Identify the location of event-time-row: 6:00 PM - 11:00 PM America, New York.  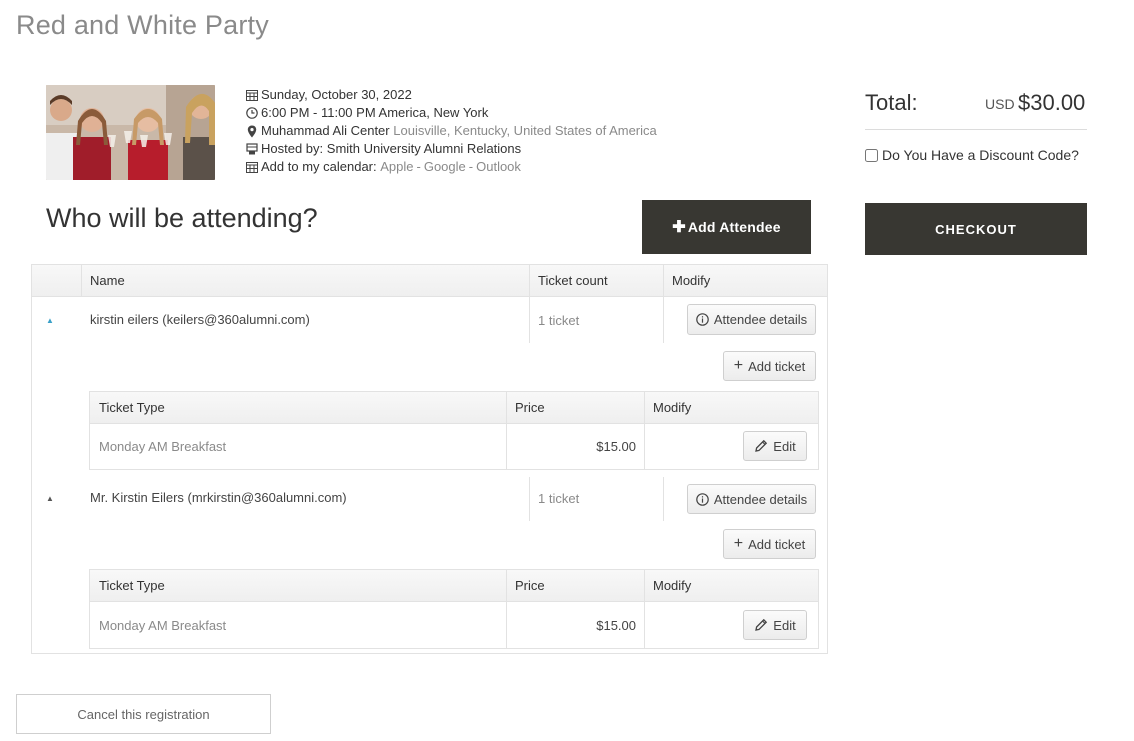
(451, 113).